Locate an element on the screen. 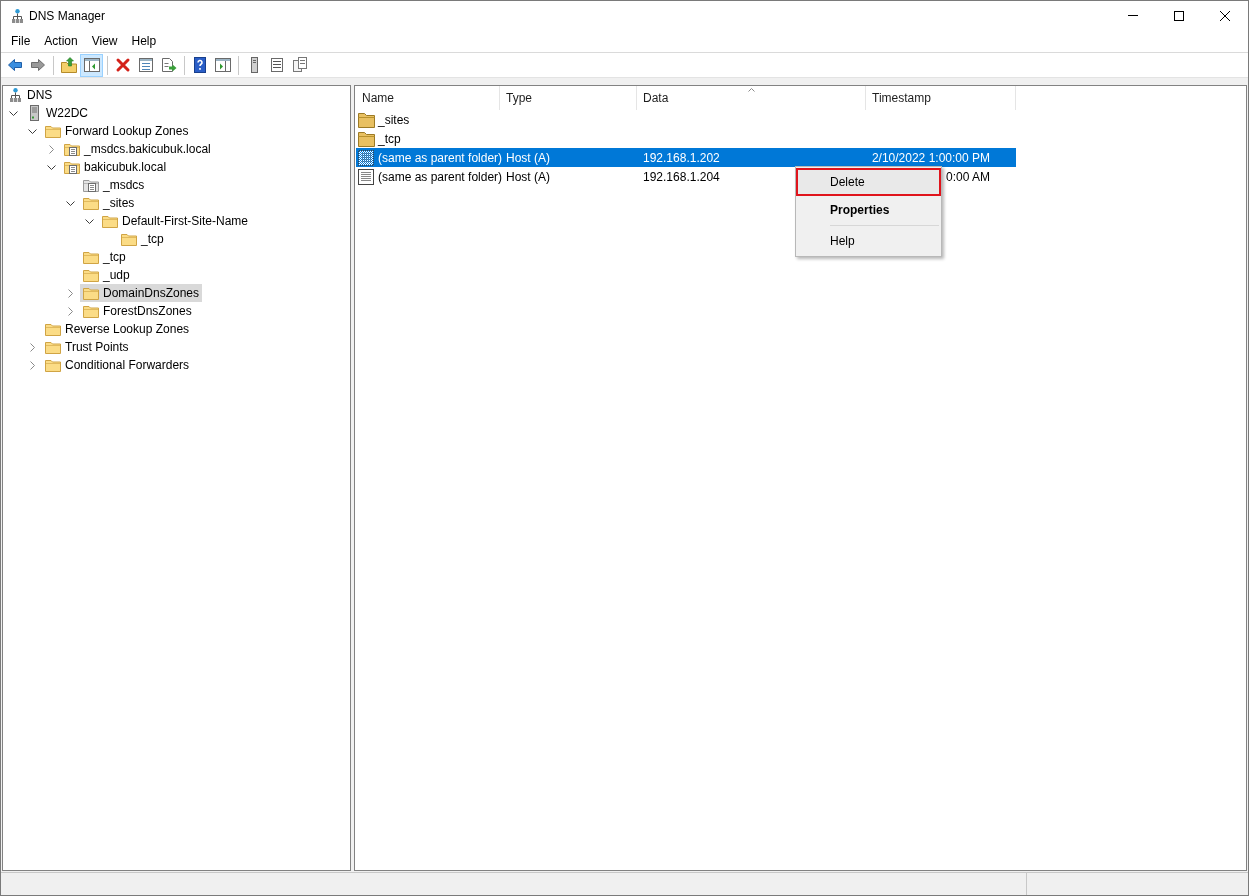 This screenshot has width=1249, height=896. tree-item: _sites is located at coordinates (109, 203).